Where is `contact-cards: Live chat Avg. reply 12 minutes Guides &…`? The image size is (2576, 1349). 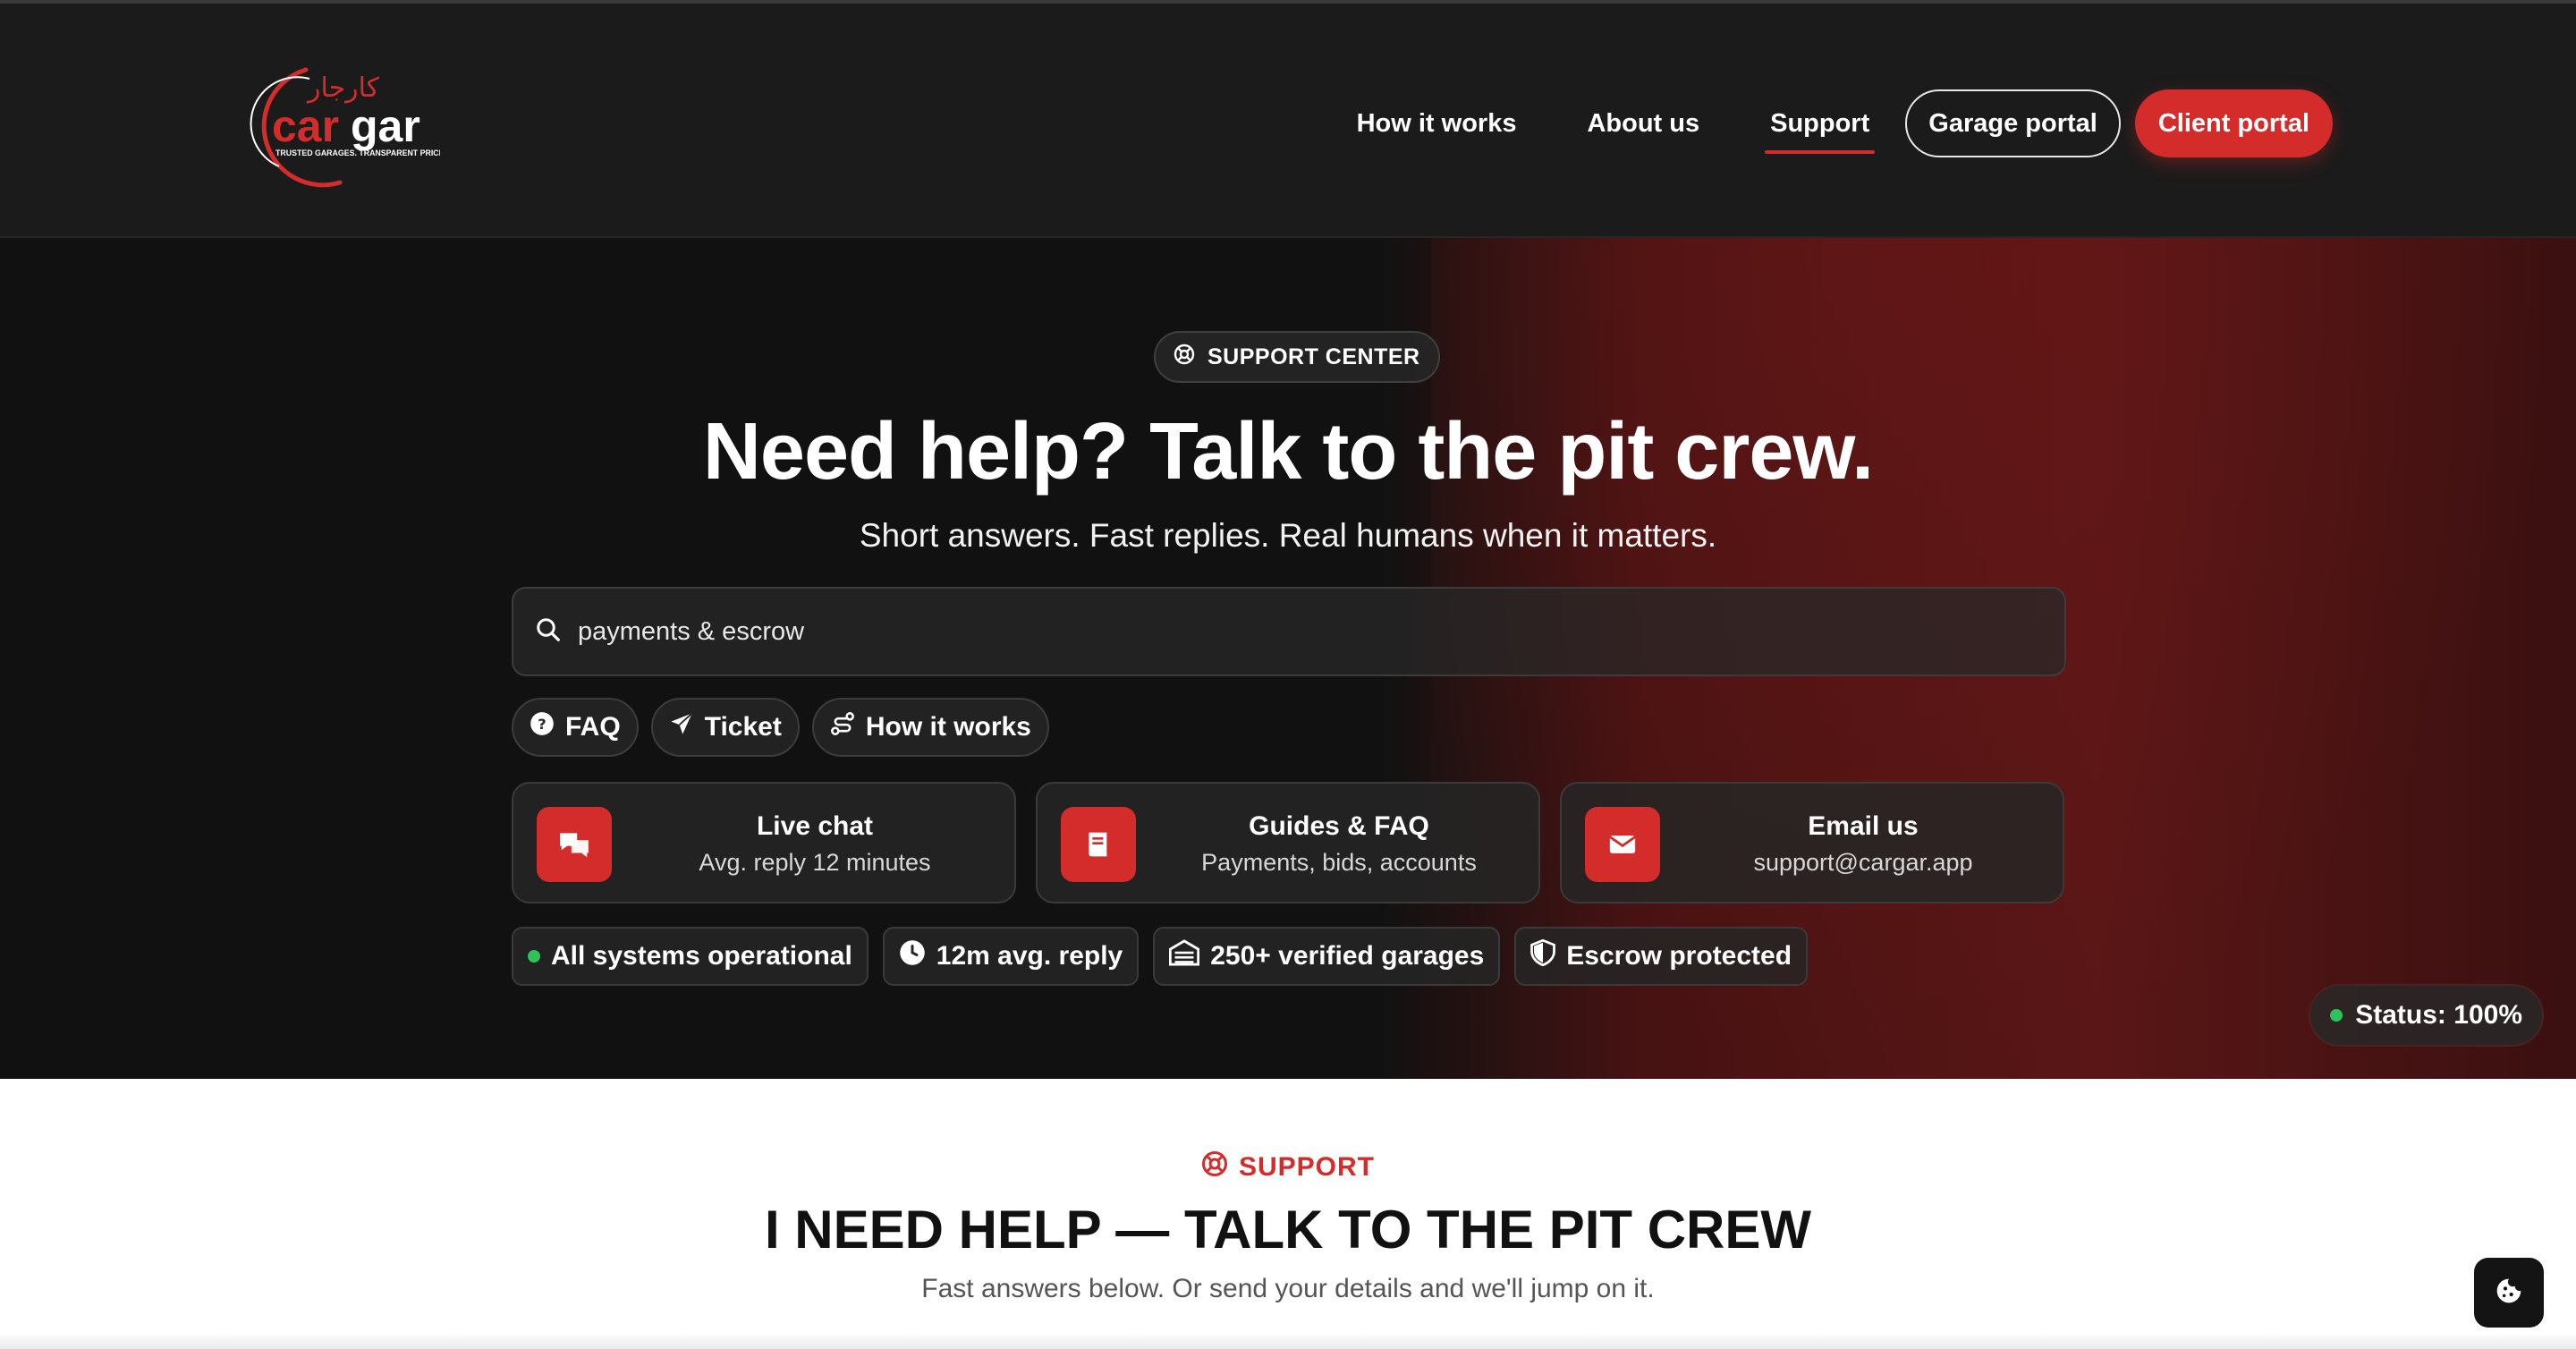
contact-cards: Live chat Avg. reply 12 minutes Guides &… is located at coordinates (1288, 843).